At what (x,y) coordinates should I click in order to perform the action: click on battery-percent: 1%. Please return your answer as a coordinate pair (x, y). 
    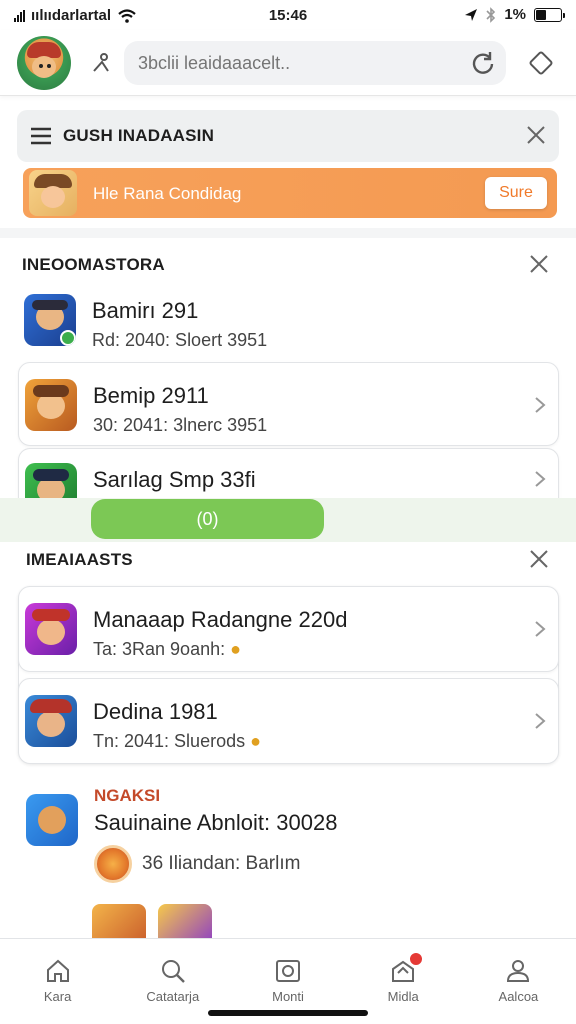
    Looking at the image, I should click on (515, 14).